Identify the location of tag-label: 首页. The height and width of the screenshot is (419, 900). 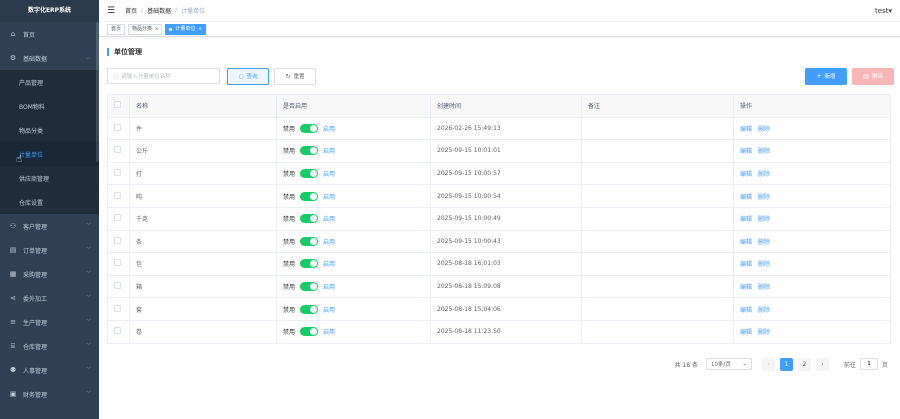
(116, 29).